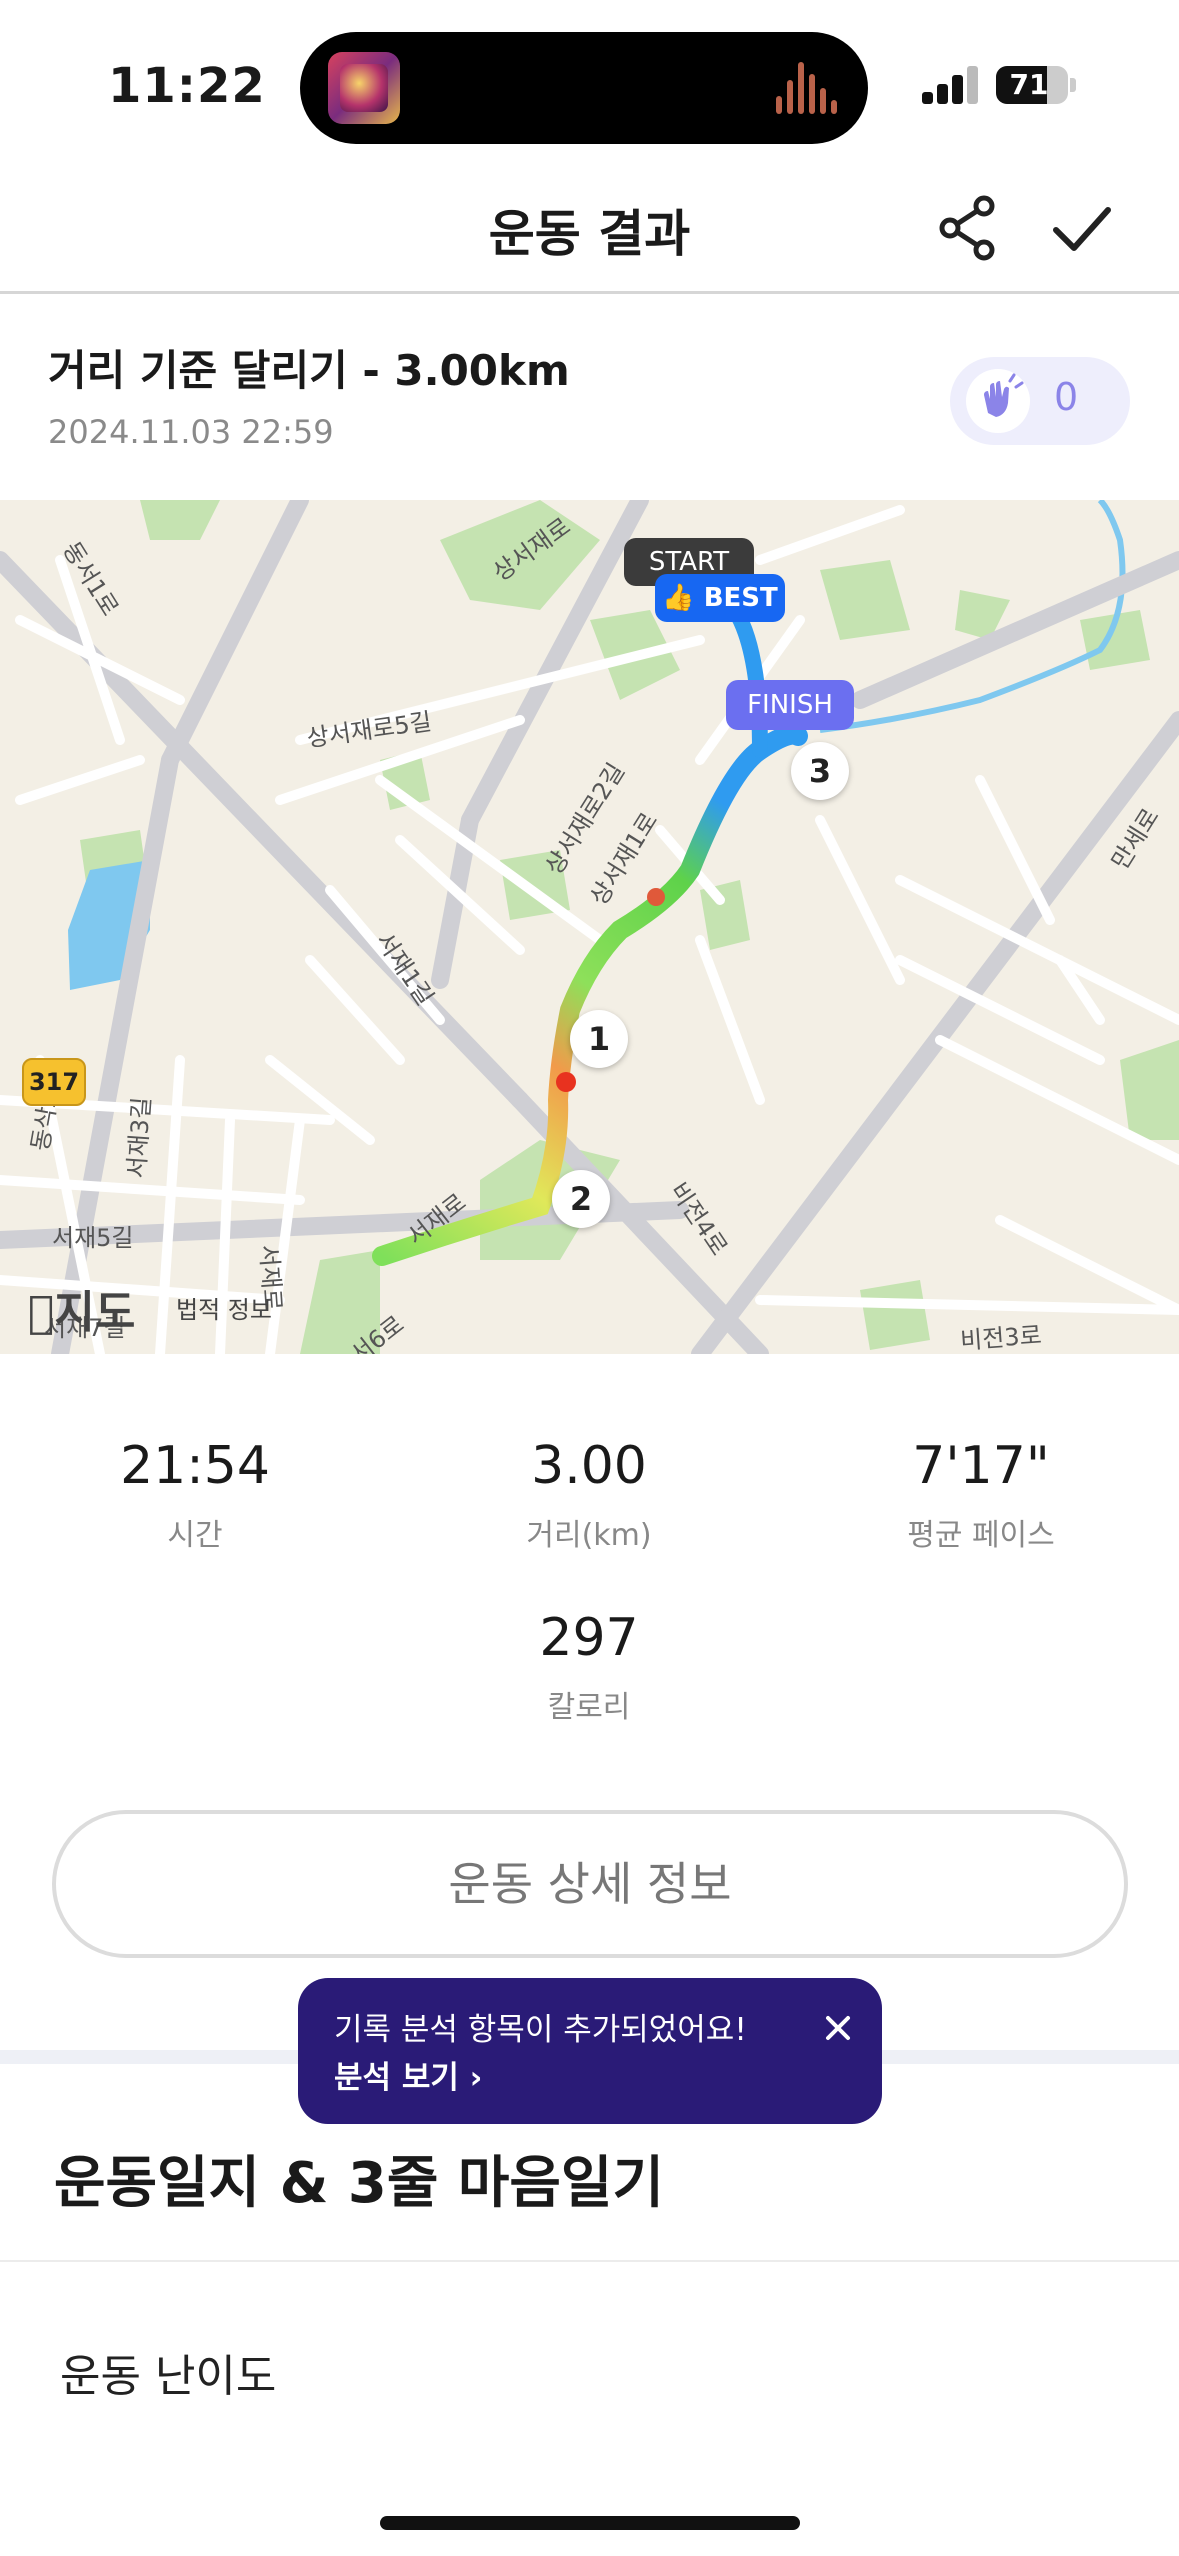 Image resolution: width=1179 pixels, height=2556 pixels. What do you see at coordinates (1029, 84) in the screenshot?
I see `battery-percent: 71` at bounding box center [1029, 84].